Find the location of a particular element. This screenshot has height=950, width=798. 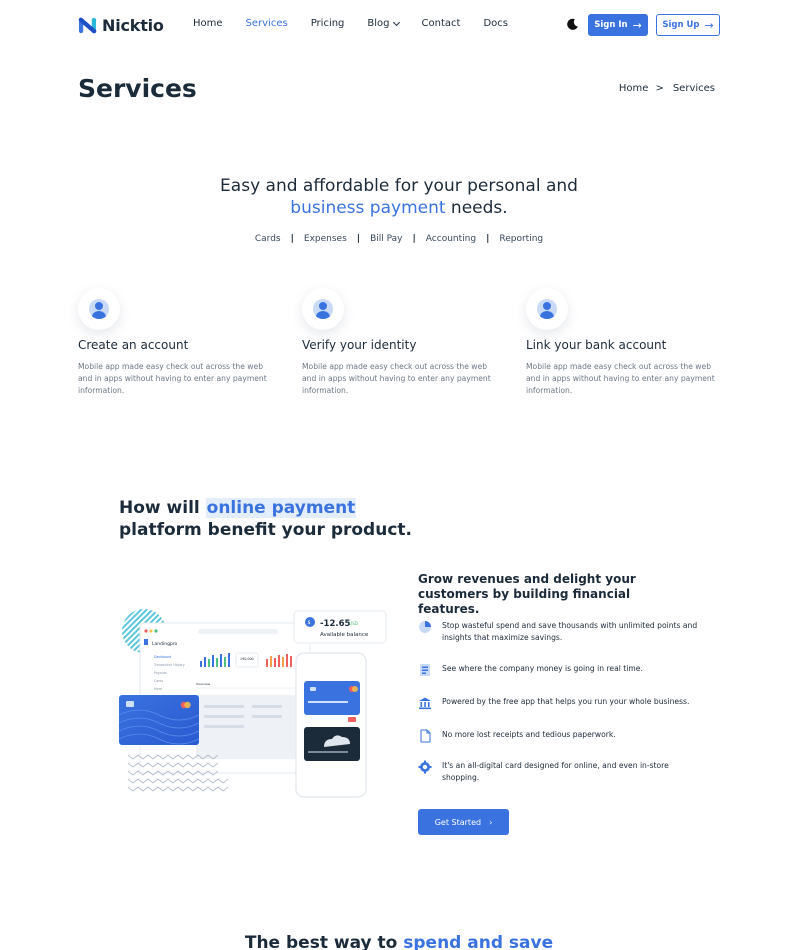

breadcrumb-current: Services is located at coordinates (693, 88).